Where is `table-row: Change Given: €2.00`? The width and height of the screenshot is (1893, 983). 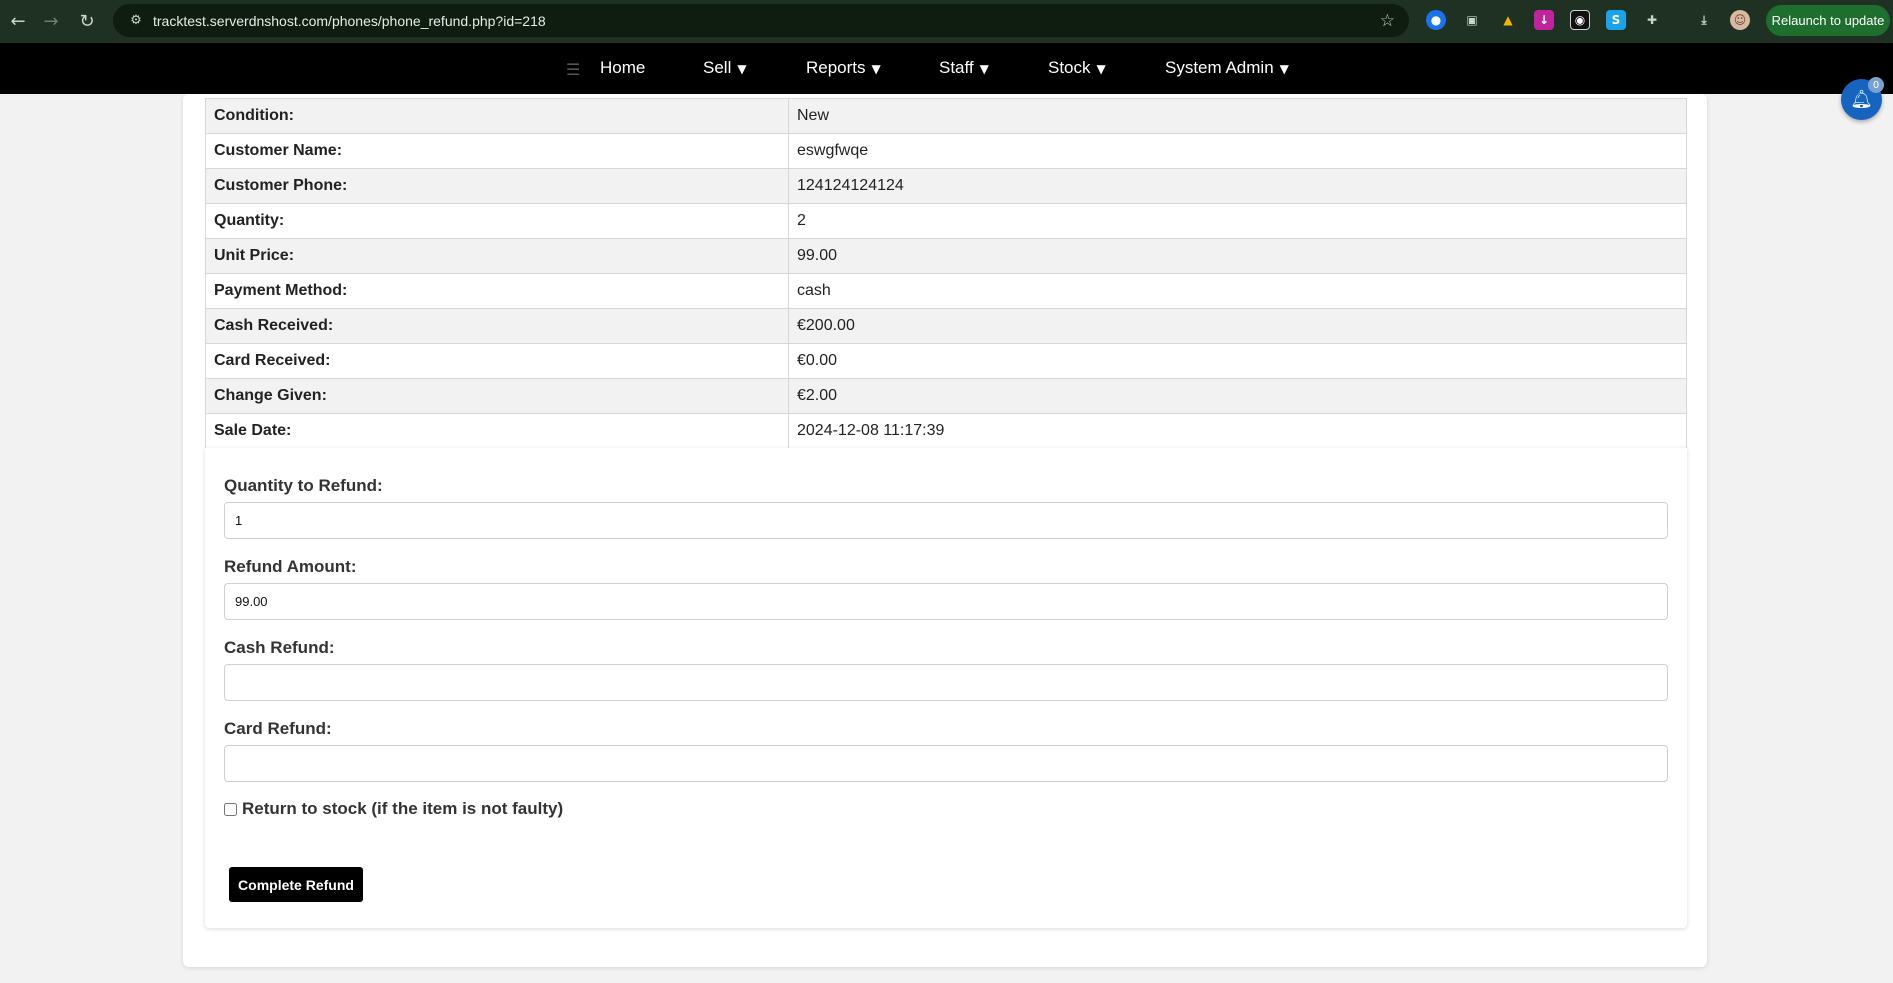 table-row: Change Given: €2.00 is located at coordinates (946, 396).